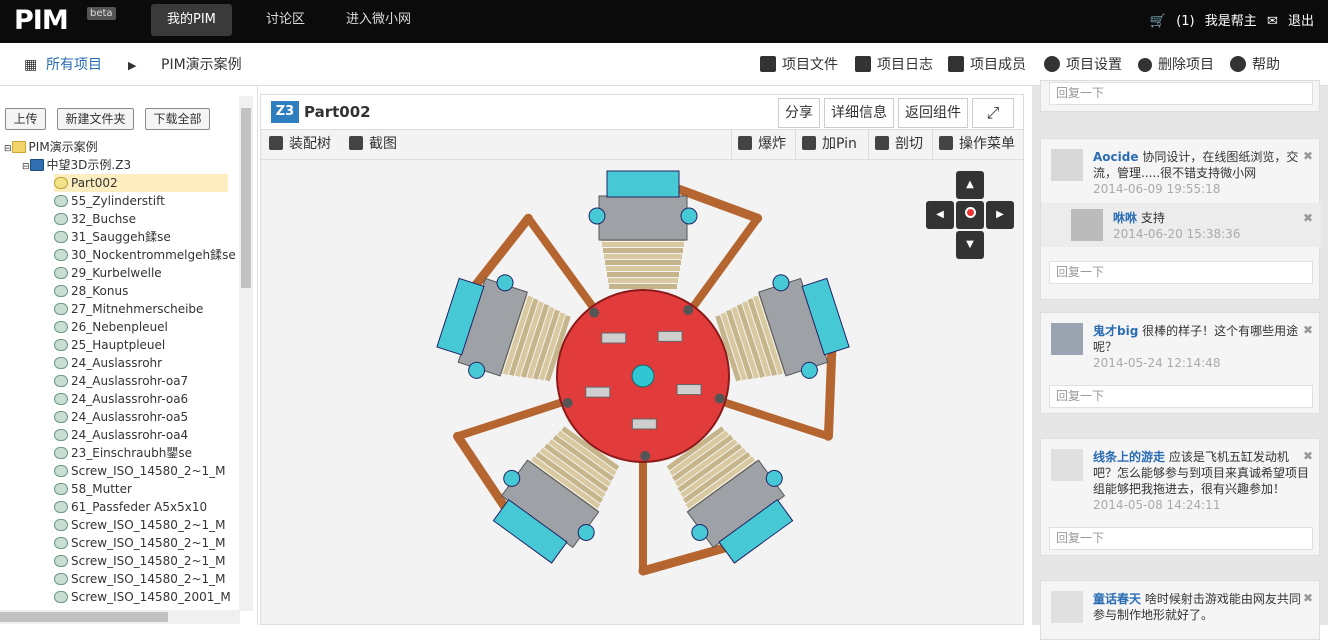 The height and width of the screenshot is (640, 1328). I want to click on username: 我是帮主, so click(1231, 21).